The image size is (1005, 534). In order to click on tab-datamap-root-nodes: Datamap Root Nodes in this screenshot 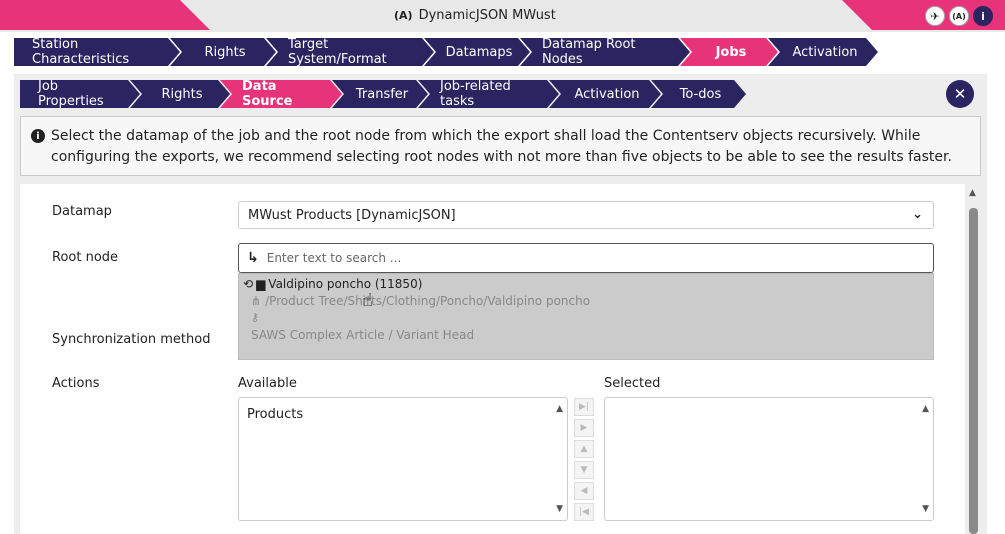, I will do `click(605, 52)`.